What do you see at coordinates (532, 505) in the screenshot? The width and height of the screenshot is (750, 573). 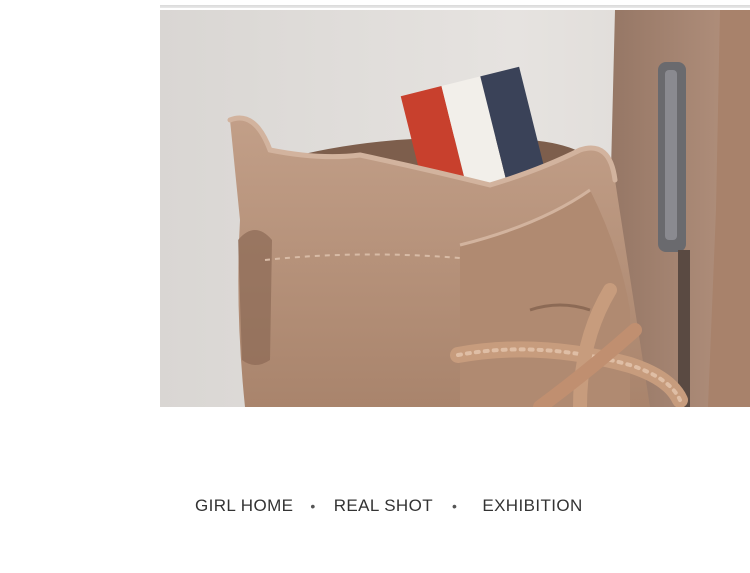 I see `caption-exhibition: EXHIBITION` at bounding box center [532, 505].